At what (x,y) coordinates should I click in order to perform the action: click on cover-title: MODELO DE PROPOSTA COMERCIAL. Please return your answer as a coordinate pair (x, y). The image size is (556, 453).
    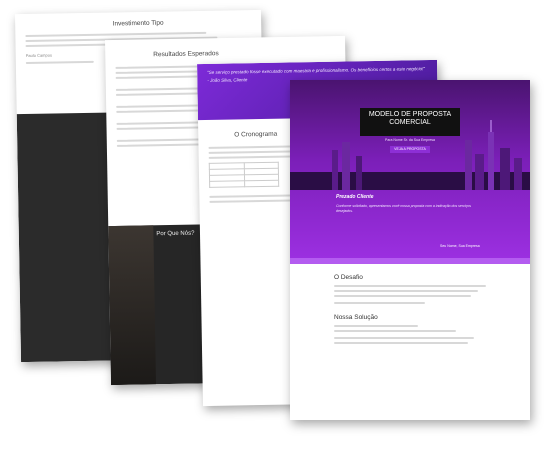
    Looking at the image, I should click on (410, 122).